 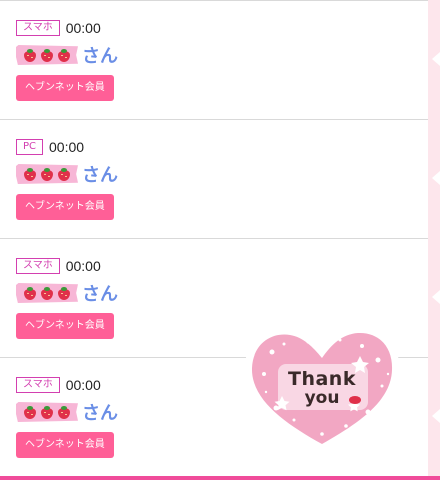 What do you see at coordinates (322, 398) in the screenshot?
I see `sticker-text-you: you` at bounding box center [322, 398].